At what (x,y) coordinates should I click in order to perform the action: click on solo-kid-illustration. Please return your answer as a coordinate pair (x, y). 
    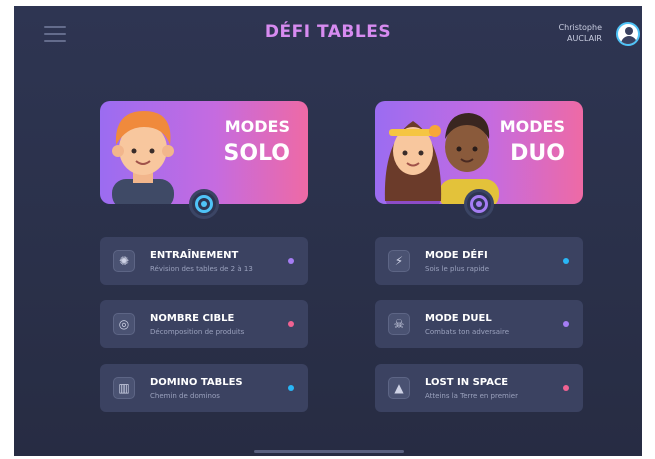
    Looking at the image, I should click on (143, 157).